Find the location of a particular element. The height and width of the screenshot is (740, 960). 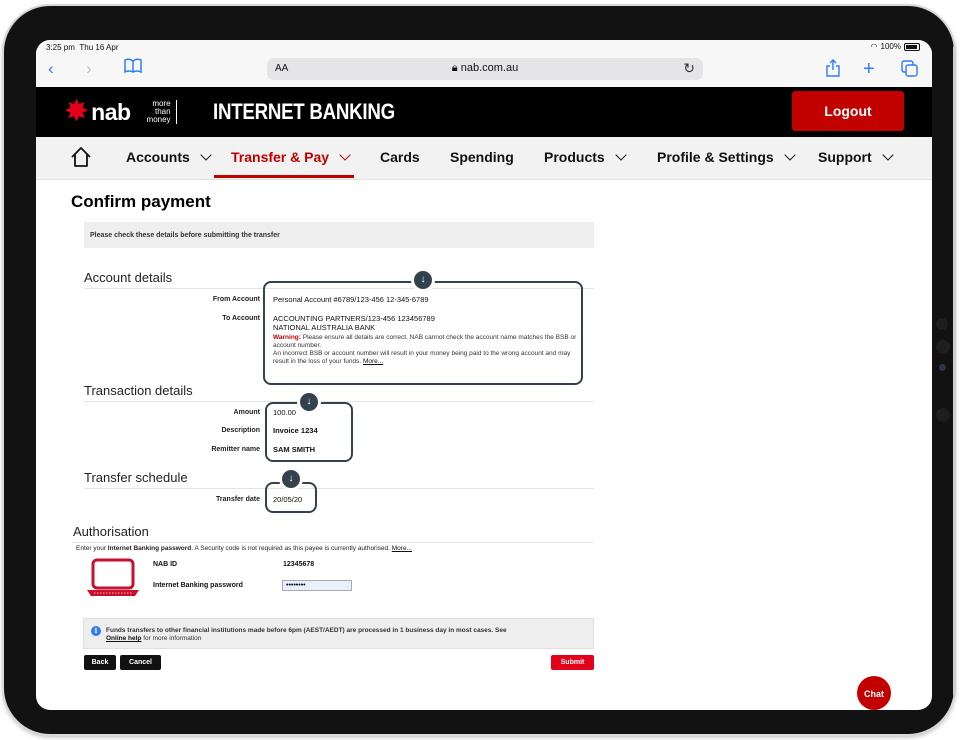

status-time: 3:25 pm is located at coordinates (60, 47).